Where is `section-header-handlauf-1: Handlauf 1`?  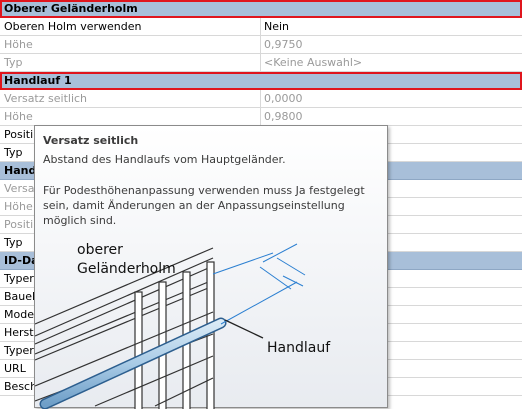
section-header-handlauf-1: Handlauf 1 is located at coordinates (261, 81).